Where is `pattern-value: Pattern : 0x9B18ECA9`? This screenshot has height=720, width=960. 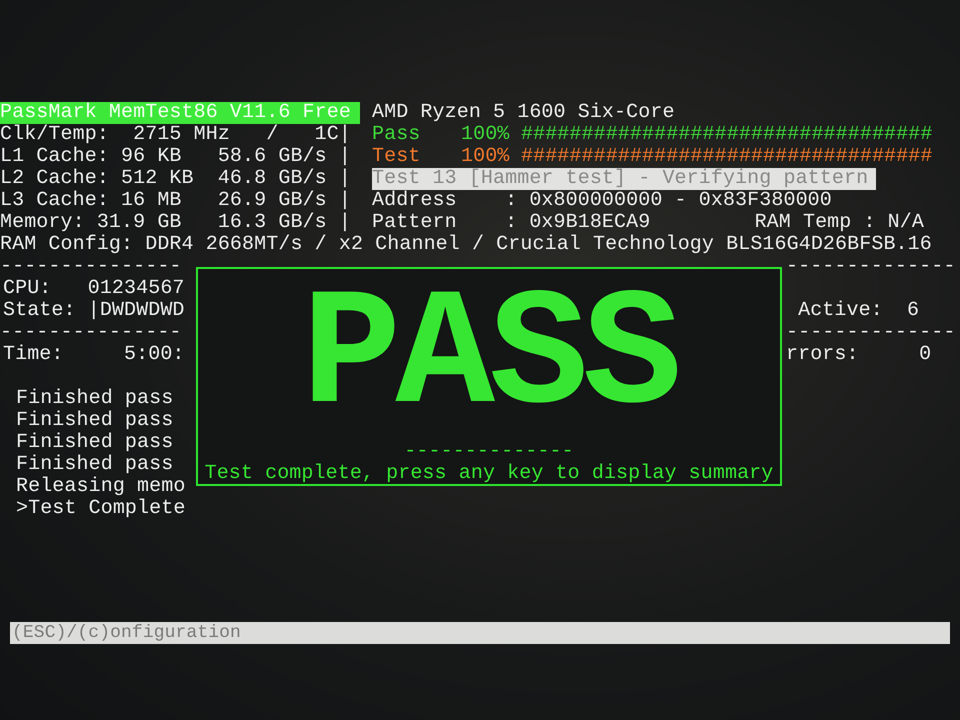 pattern-value: Pattern : 0x9B18ECA9 is located at coordinates (511, 223).